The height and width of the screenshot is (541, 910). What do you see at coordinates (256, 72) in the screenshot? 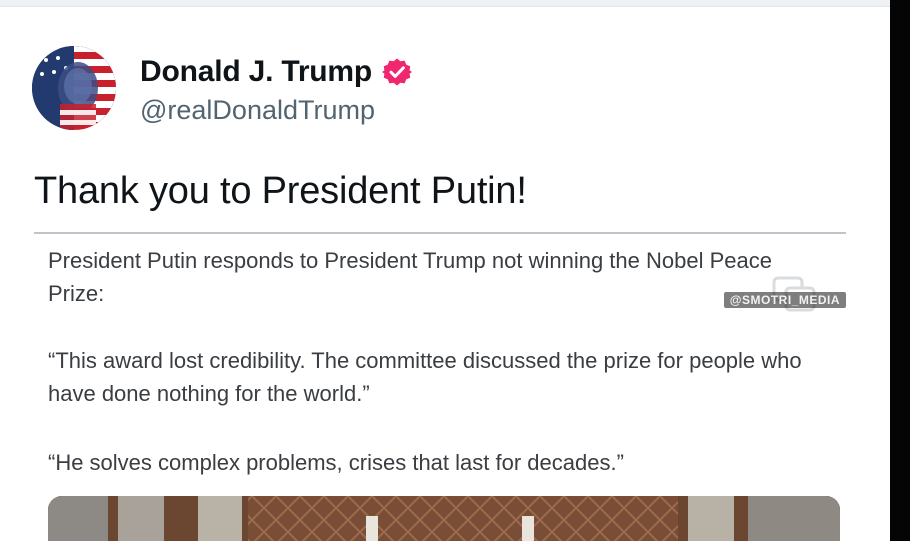
I see `author-display-name: Donald J. Trump` at bounding box center [256, 72].